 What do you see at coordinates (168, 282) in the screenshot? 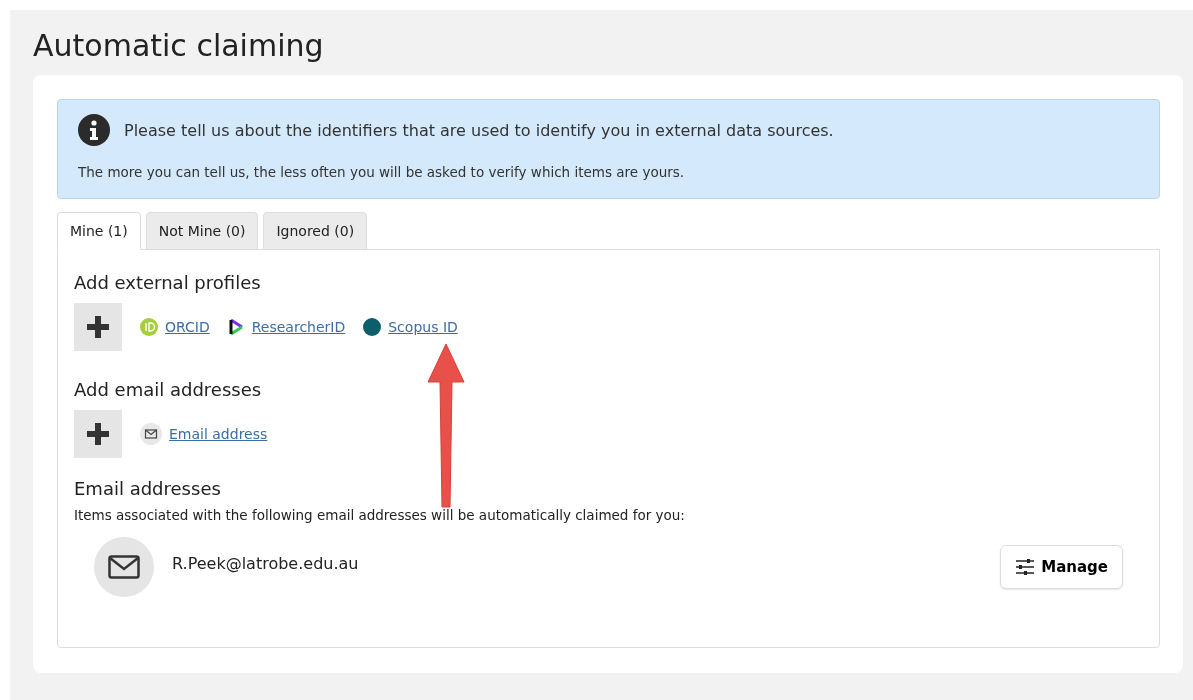
I see `section-heading: Add external profiles` at bounding box center [168, 282].